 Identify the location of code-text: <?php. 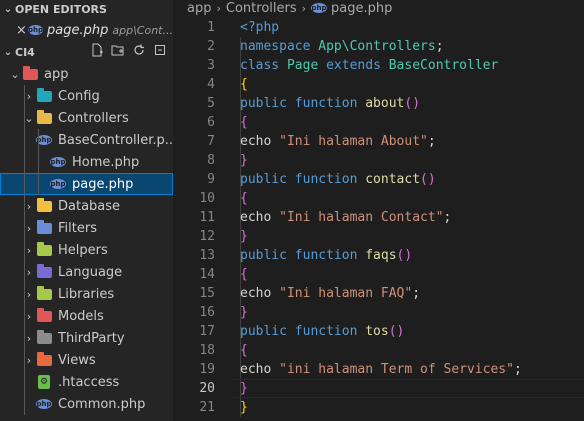
(259, 27).